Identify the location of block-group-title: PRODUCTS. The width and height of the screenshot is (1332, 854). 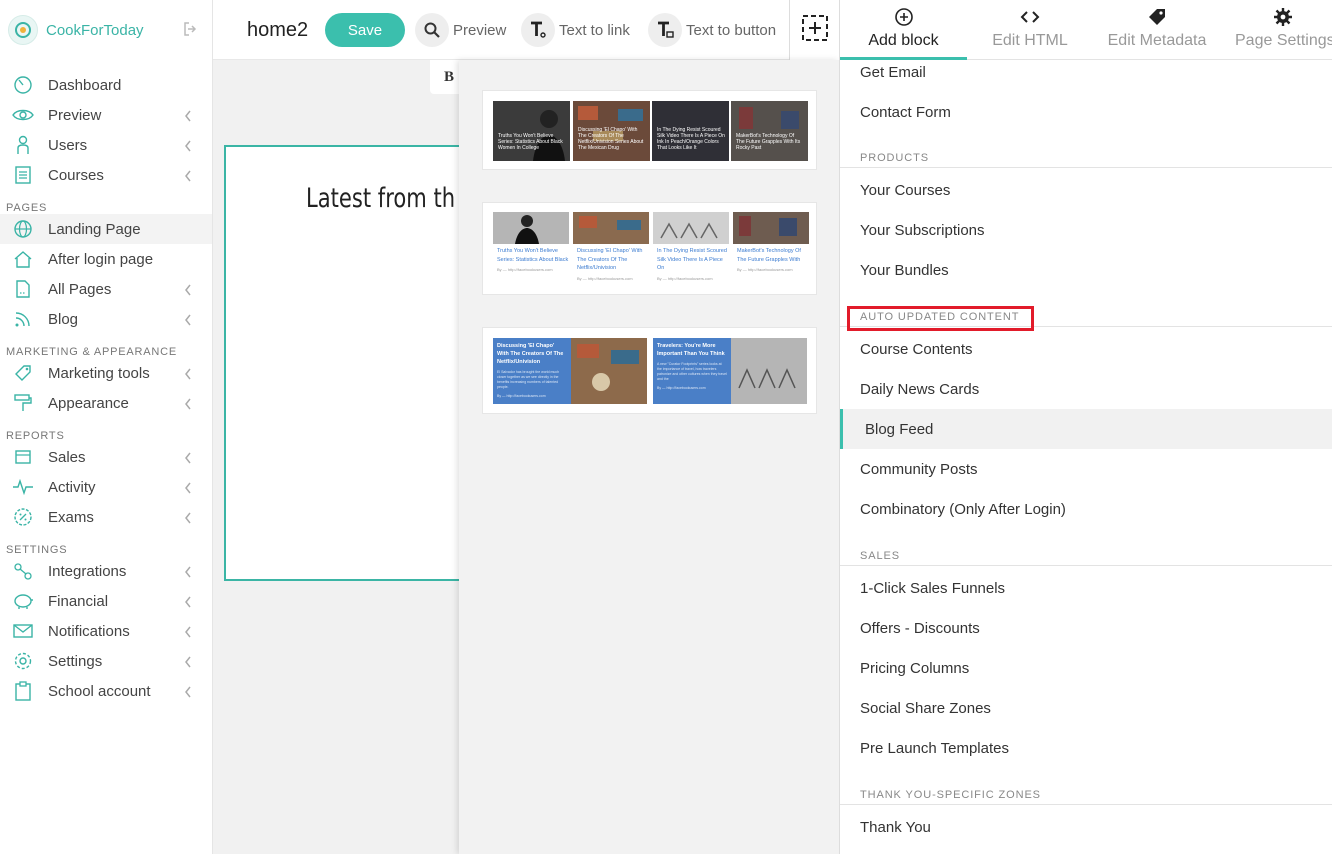
(1086, 158).